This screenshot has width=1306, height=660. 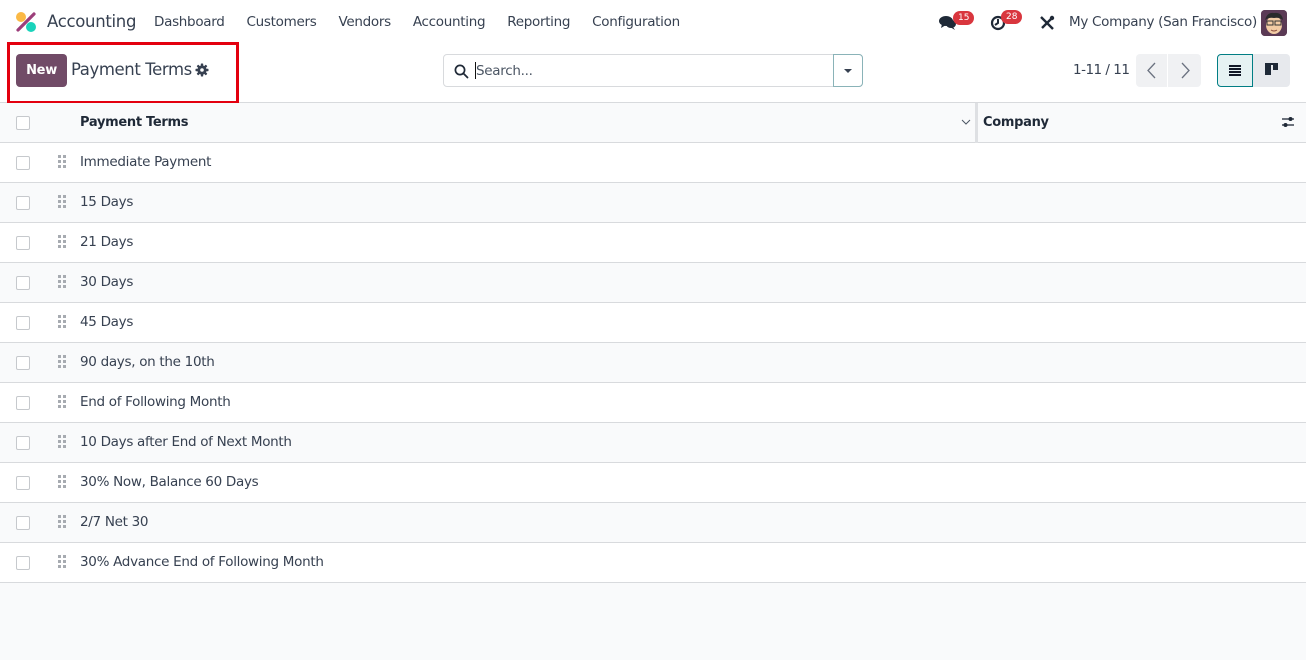 I want to click on menu-dashboard: Dashboard, so click(x=189, y=22).